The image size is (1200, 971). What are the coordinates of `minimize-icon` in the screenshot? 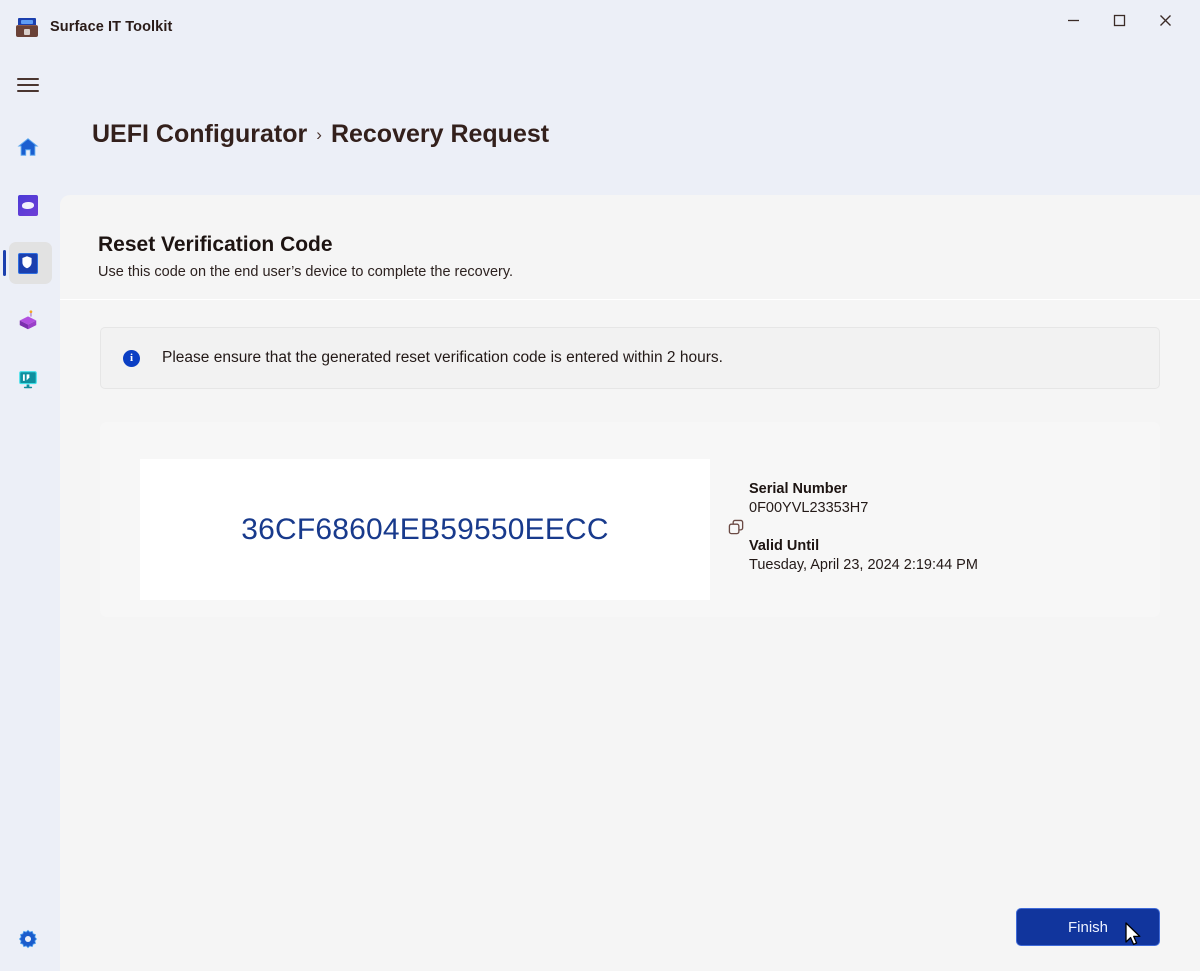 It's located at (1073, 20).